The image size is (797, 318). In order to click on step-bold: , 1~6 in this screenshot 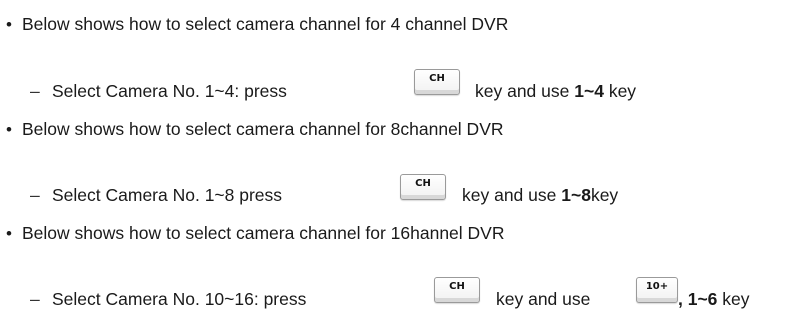, I will do `click(698, 299)`.